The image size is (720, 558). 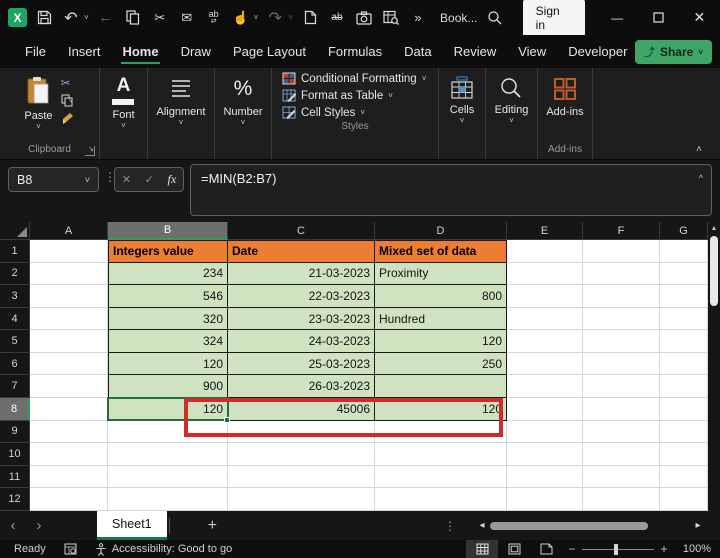 I want to click on cell-A5, so click(x=69, y=341).